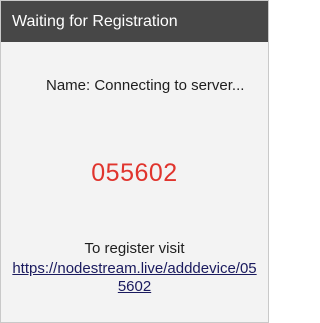  Describe the element at coordinates (95, 21) in the screenshot. I see `window-title: Waiting for Registration` at that location.